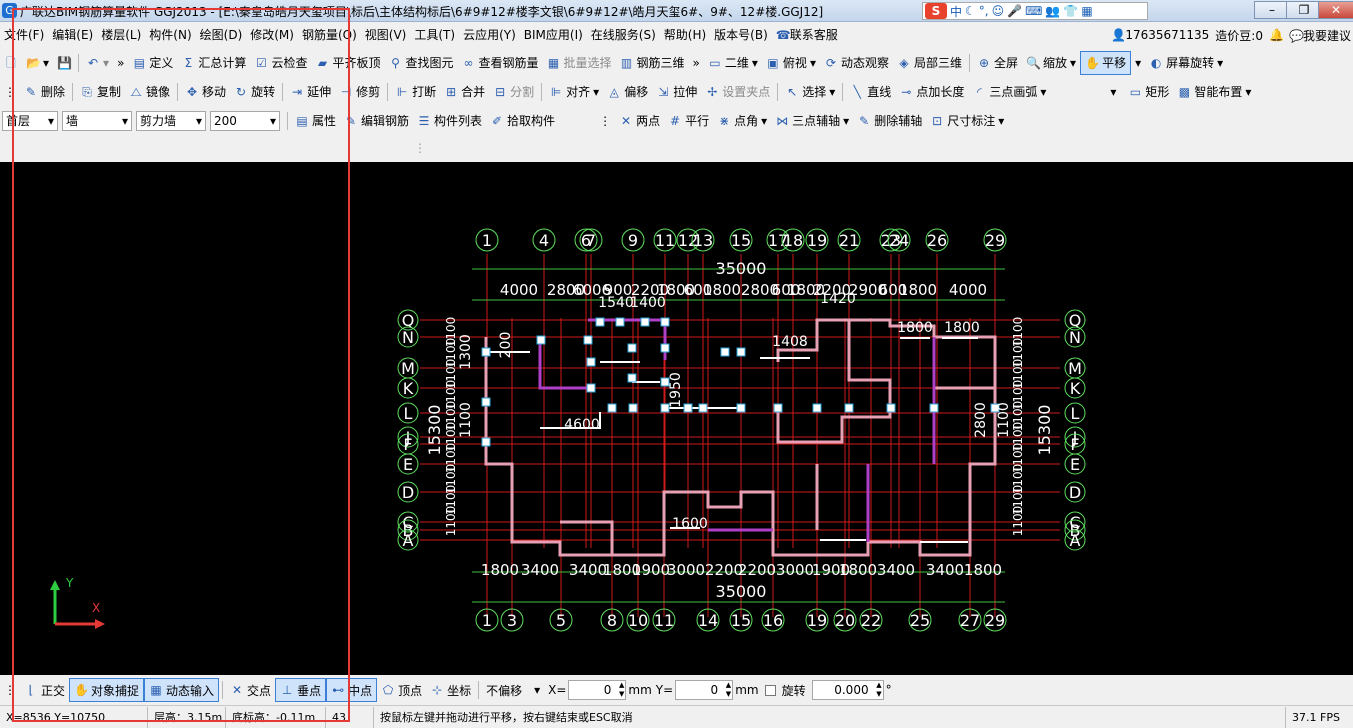  Describe the element at coordinates (627, 92) in the screenshot. I see `offset-button: ◬ 偏移` at that location.